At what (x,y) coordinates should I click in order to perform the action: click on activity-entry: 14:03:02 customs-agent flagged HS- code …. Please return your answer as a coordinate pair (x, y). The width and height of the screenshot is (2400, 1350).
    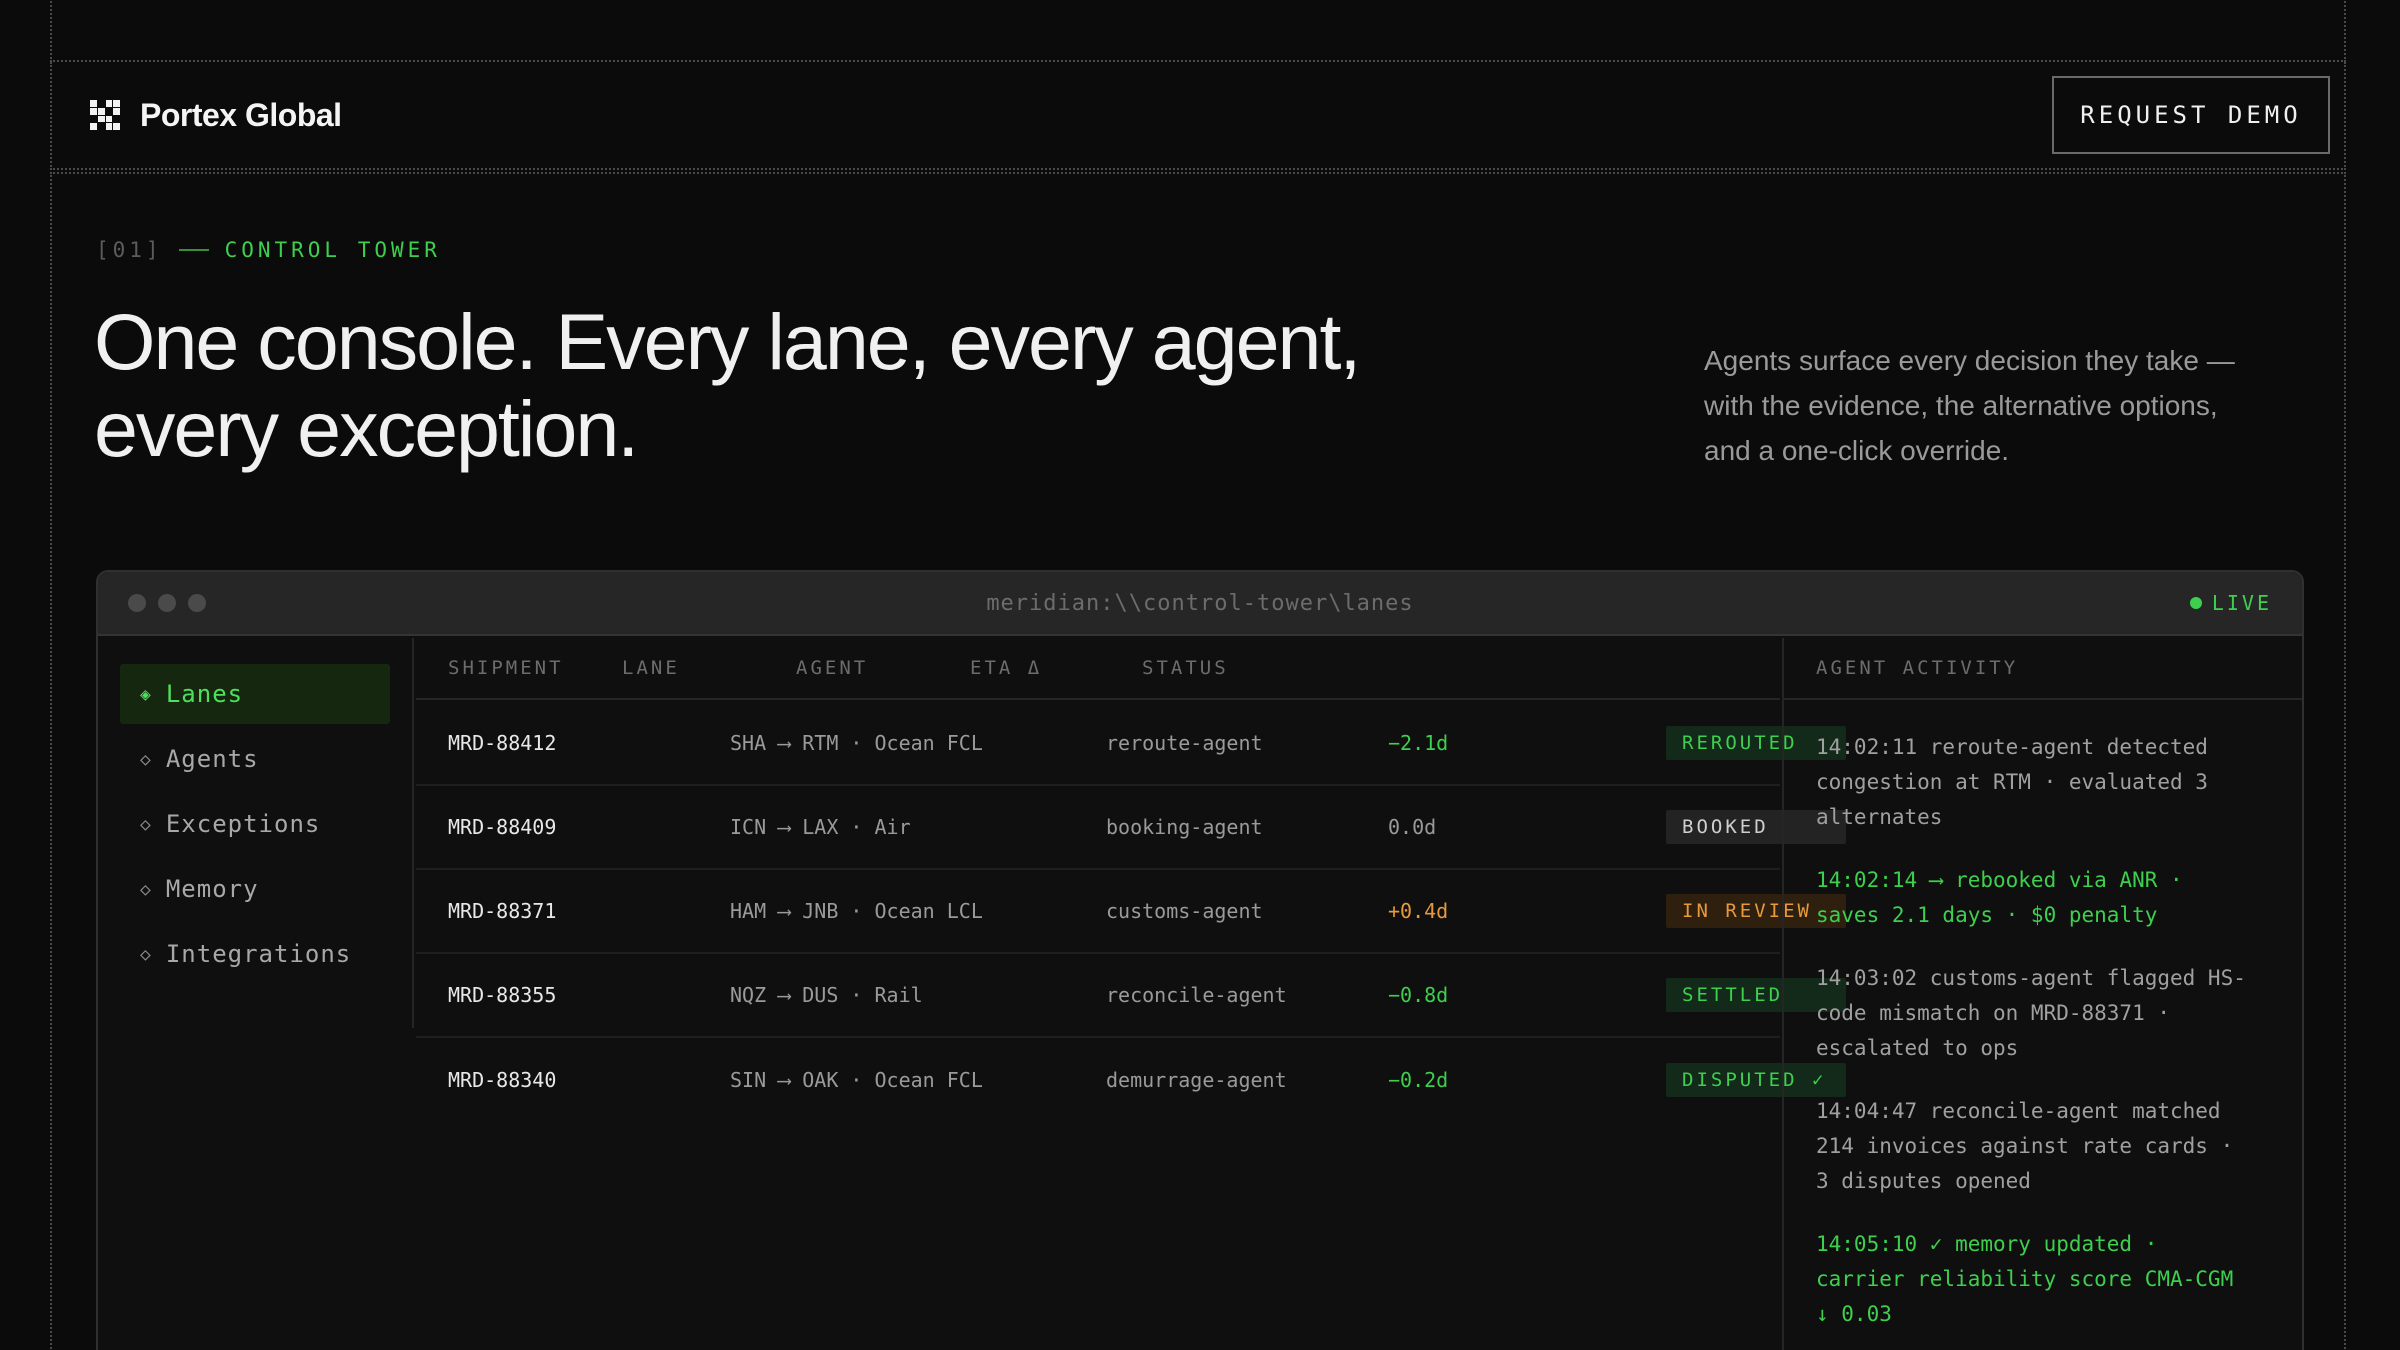
    Looking at the image, I should click on (2046, 1013).